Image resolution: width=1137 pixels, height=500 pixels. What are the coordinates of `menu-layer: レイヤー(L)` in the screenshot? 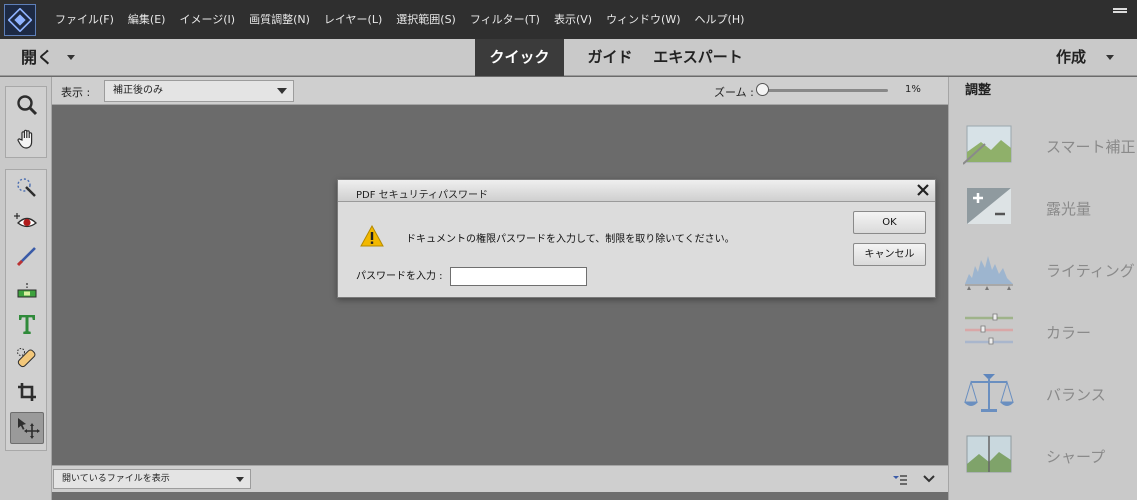 It's located at (353, 19).